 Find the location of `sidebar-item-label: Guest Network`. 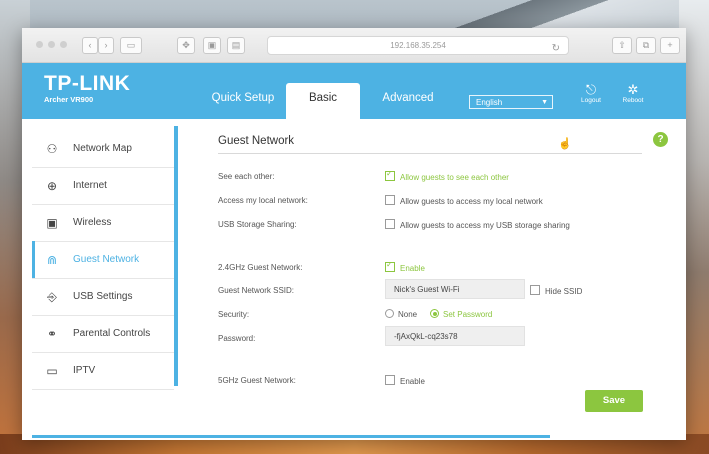

sidebar-item-label: Guest Network is located at coordinates (106, 259).